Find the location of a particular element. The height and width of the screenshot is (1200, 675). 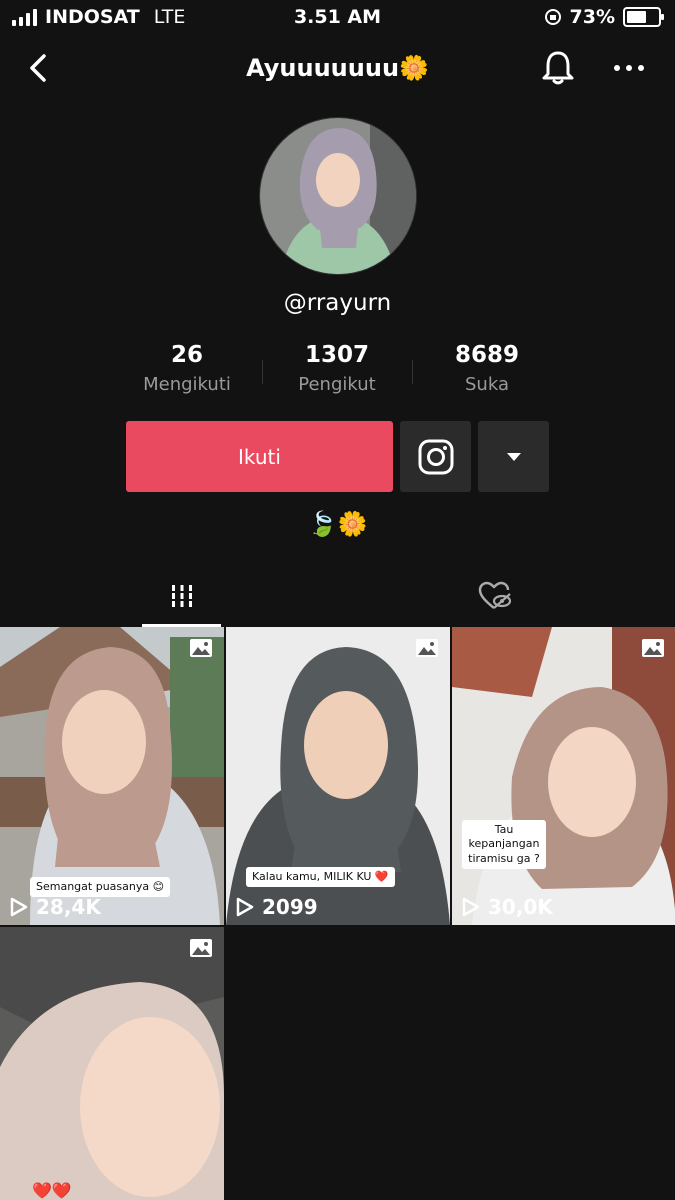

battery-percent: 73% is located at coordinates (592, 17).